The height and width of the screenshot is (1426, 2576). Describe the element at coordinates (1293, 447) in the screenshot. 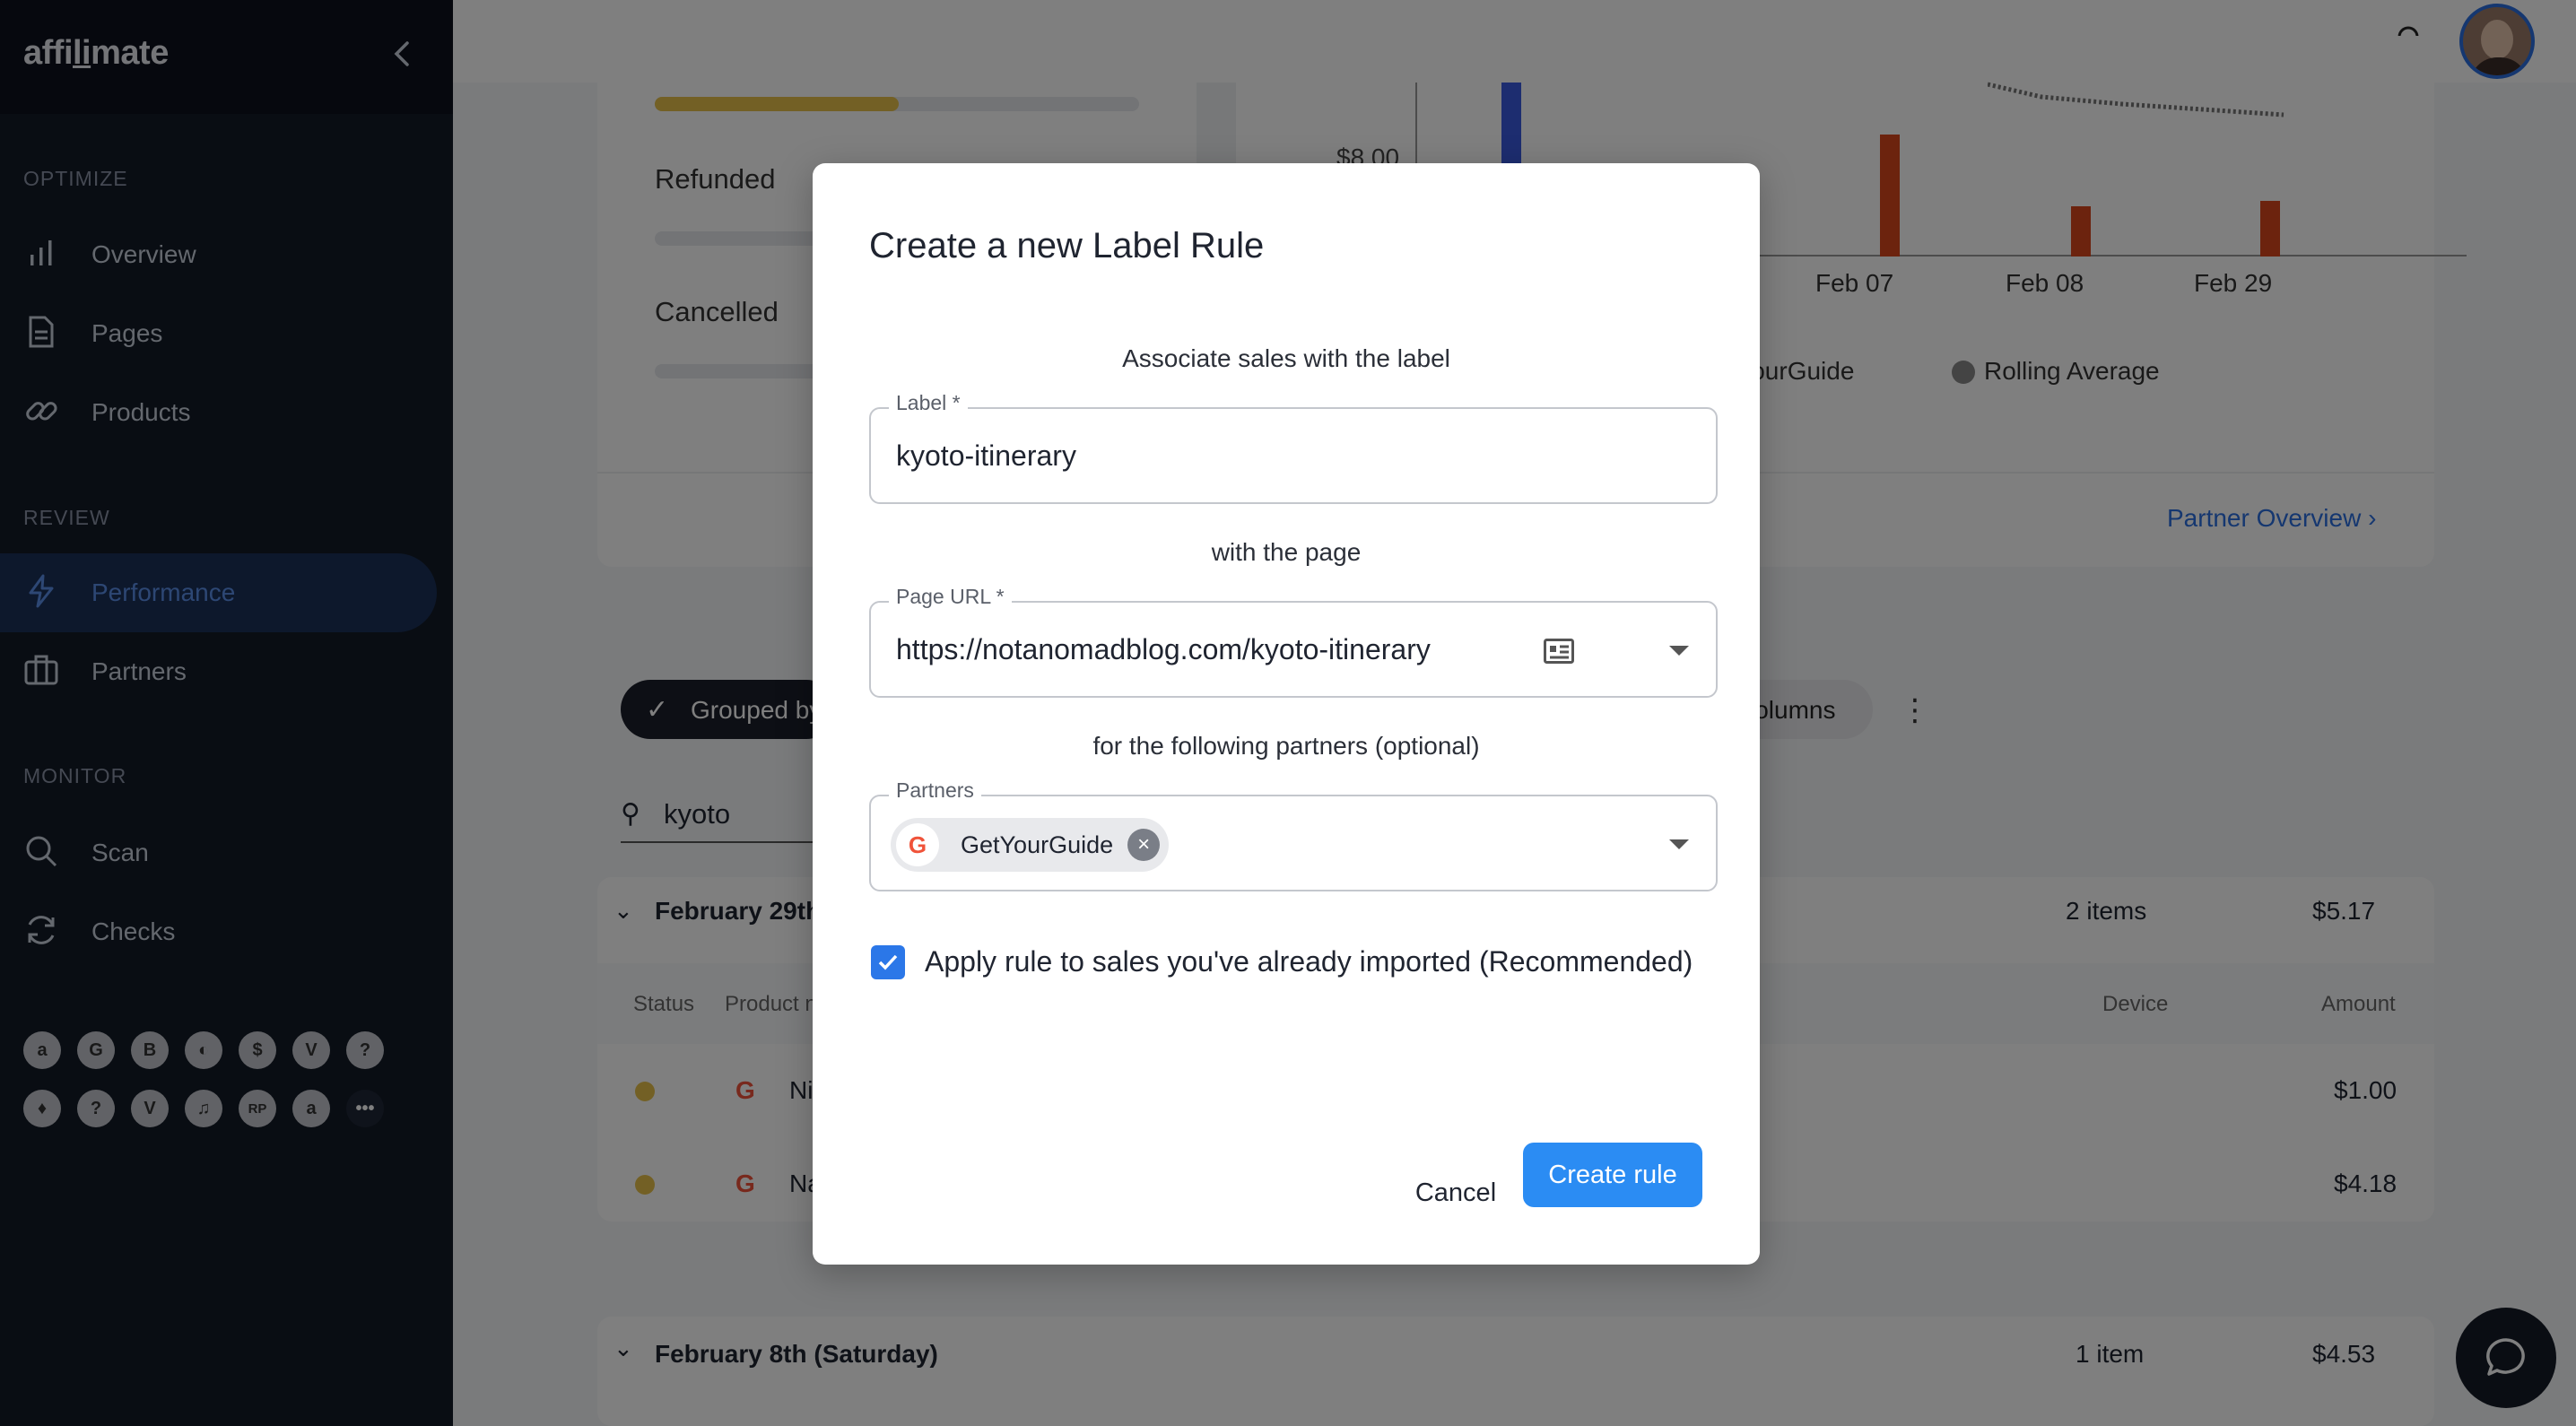

I see `label-field: Label * kyoto-itinerary` at that location.